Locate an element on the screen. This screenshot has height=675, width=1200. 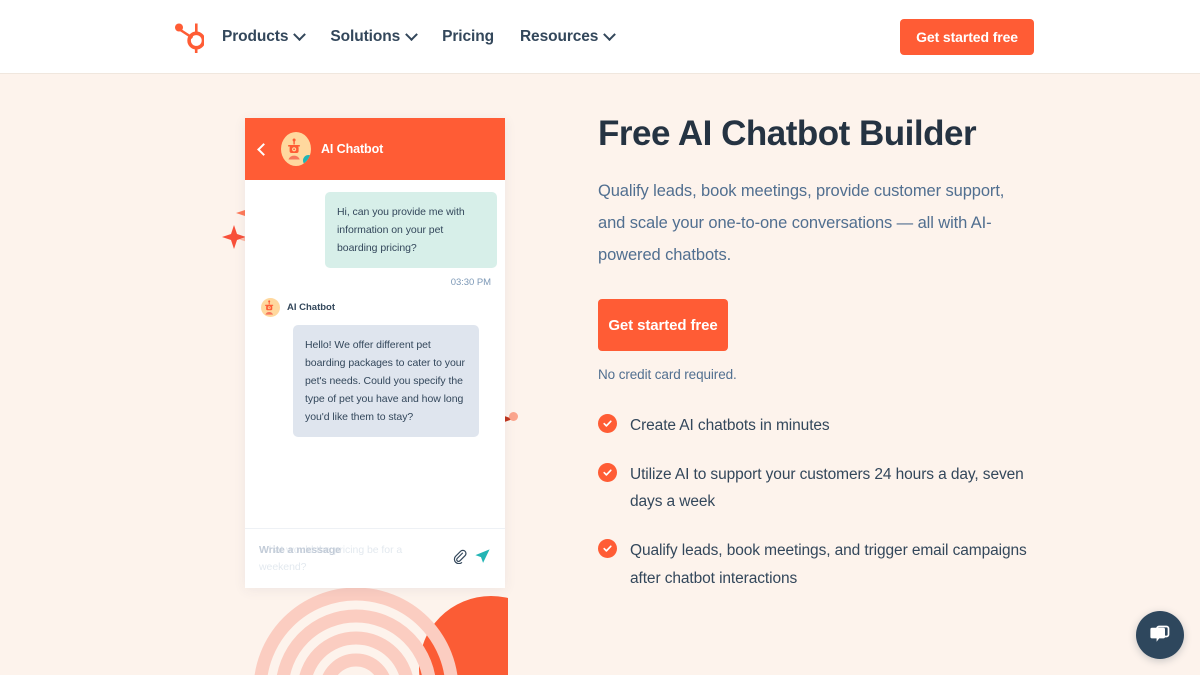
no-credit-card-note: No credit card required. is located at coordinates (667, 375).